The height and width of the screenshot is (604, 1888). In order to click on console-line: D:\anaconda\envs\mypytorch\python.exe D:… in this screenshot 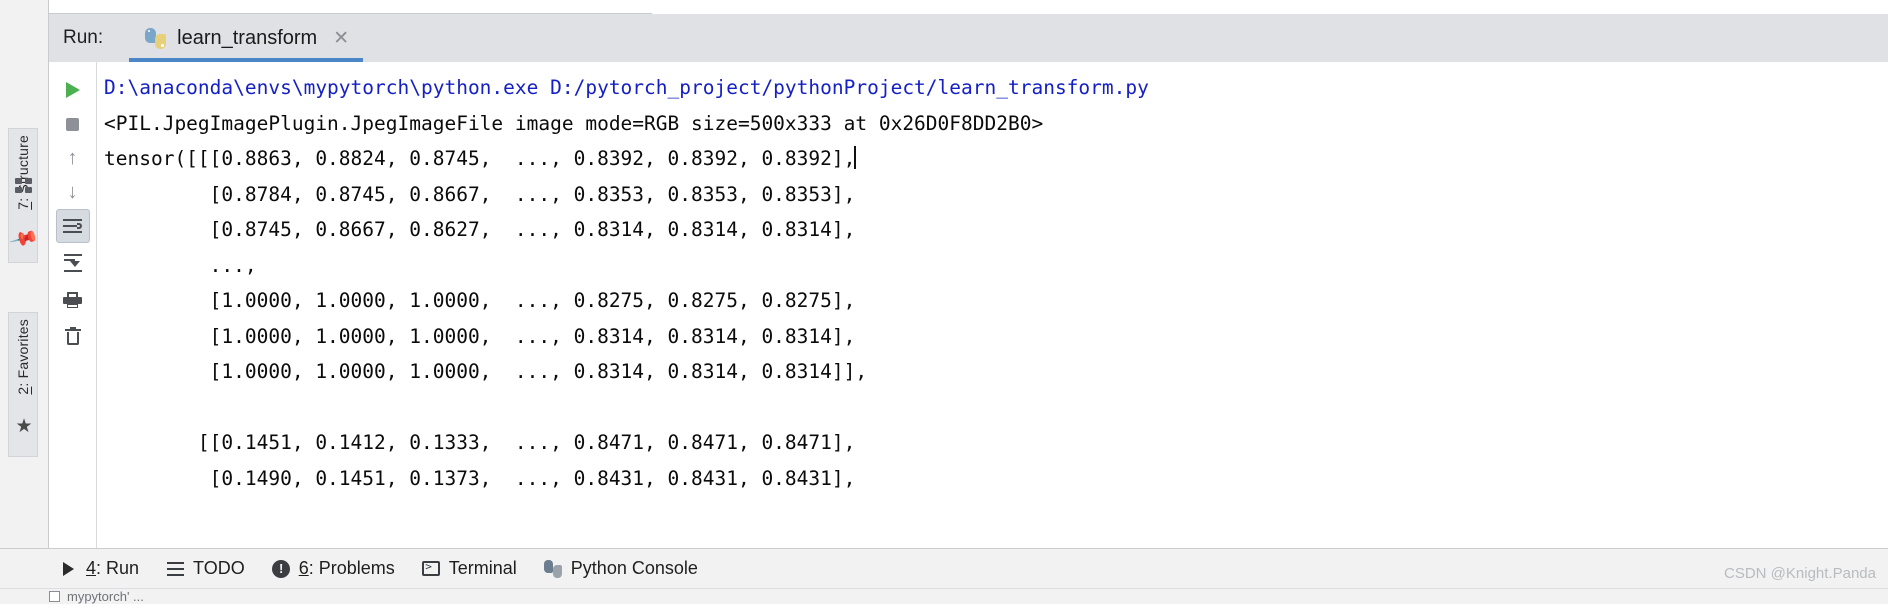, I will do `click(996, 88)`.